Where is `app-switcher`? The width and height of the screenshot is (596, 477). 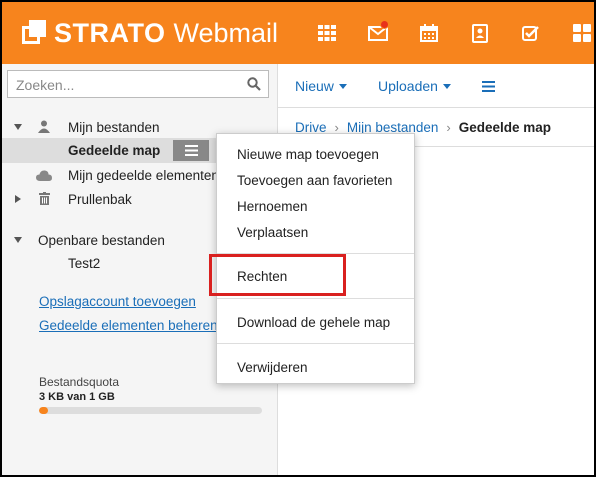
app-switcher is located at coordinates (454, 33).